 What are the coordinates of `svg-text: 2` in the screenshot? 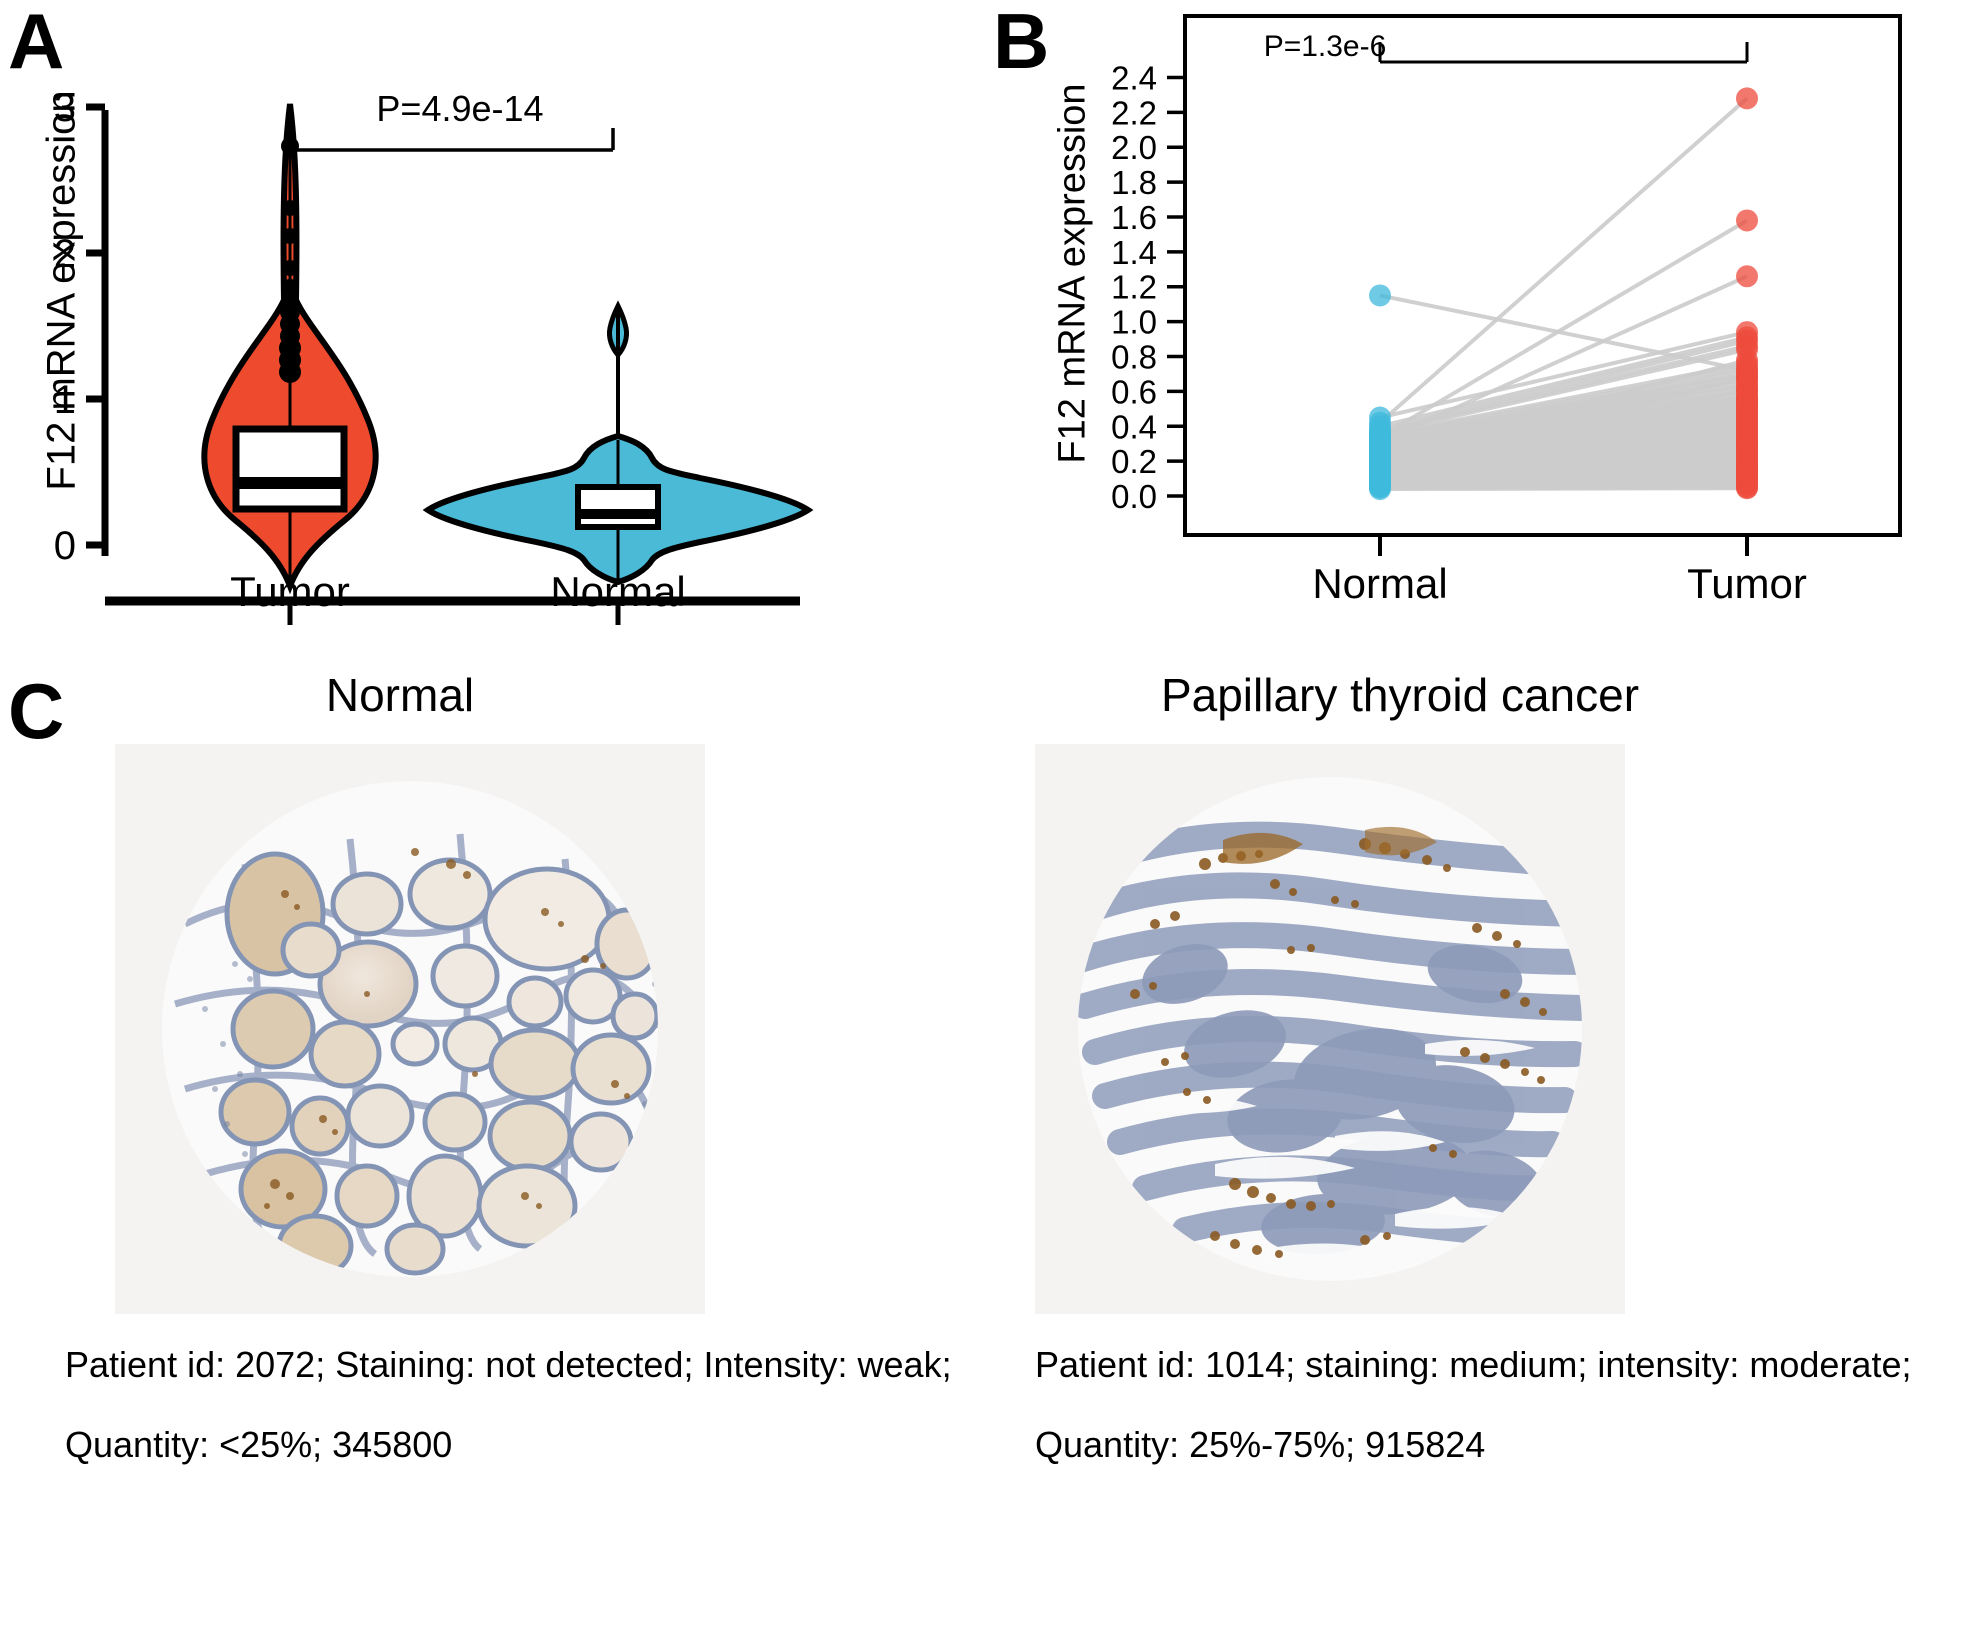 It's located at (65, 254).